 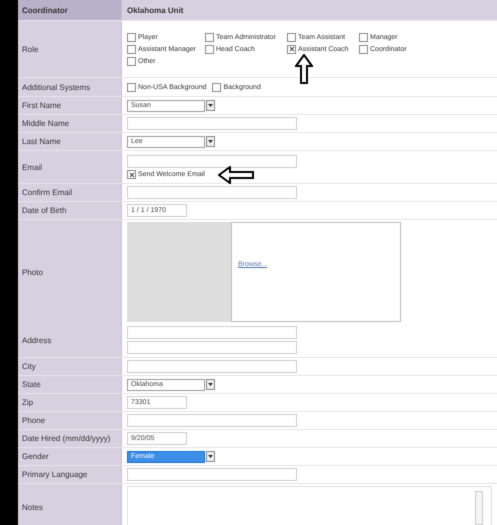 What do you see at coordinates (66, 438) in the screenshot?
I see `field-label: Date Hired (mm/dd/yyyy)` at bounding box center [66, 438].